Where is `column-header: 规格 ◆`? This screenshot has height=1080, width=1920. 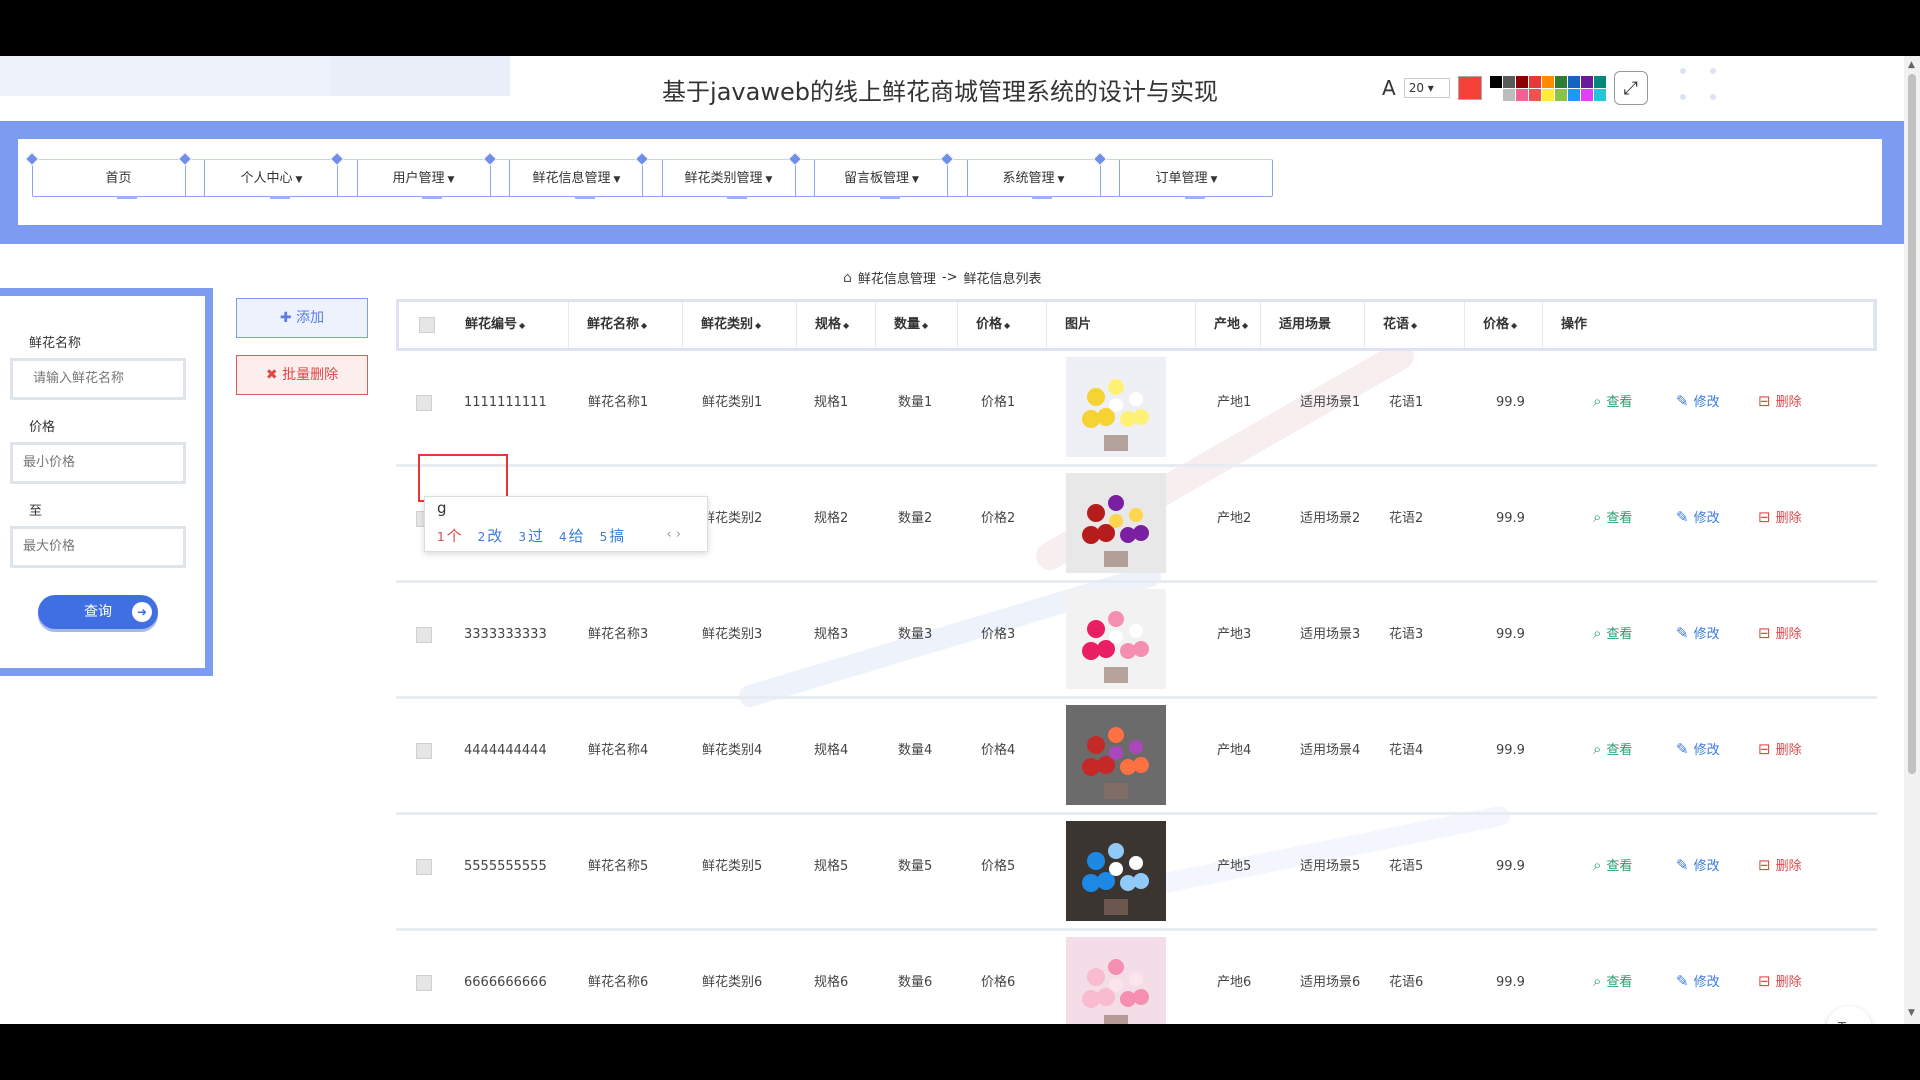 column-header: 规格 ◆ is located at coordinates (836, 325).